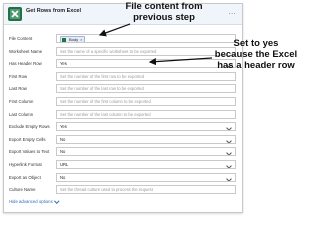  I want to click on exclude-empty-rows-dropdown: Yes, so click(146, 127).